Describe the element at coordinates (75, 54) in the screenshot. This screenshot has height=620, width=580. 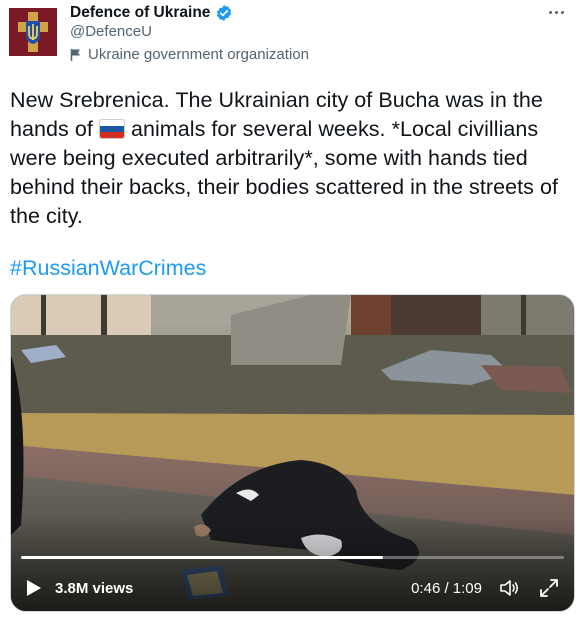
I see `government-flag-icon` at that location.